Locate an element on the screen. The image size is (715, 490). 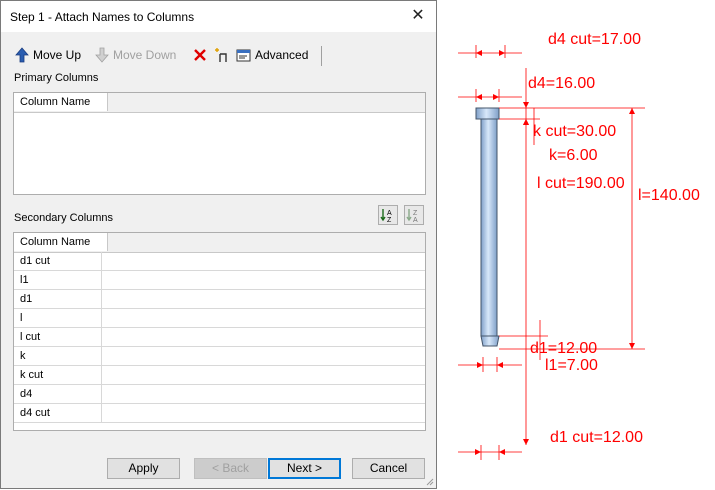
move-down-button: Move Down is located at coordinates (135, 55).